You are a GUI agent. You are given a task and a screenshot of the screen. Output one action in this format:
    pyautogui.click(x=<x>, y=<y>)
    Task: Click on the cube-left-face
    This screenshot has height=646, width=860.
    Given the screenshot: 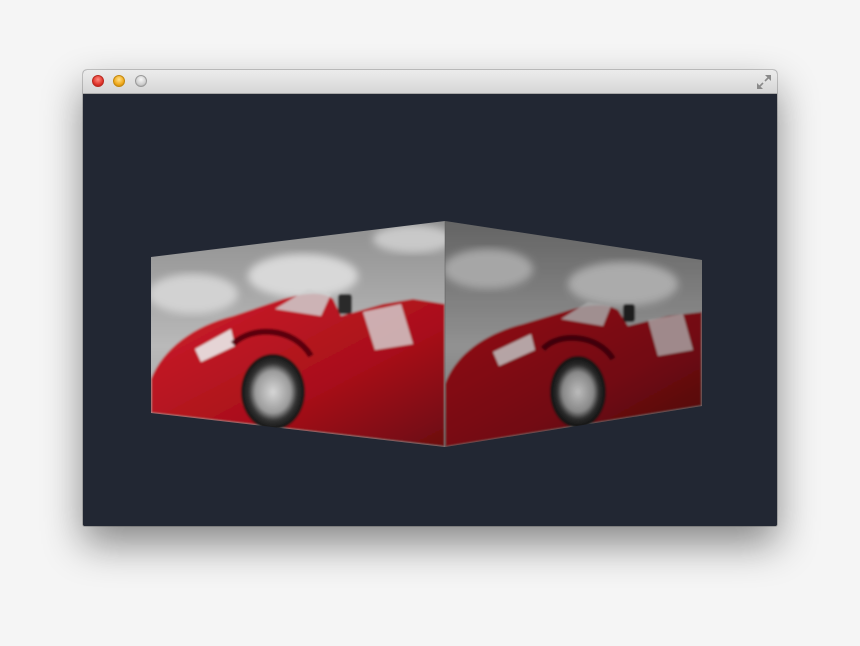 What is the action you would take?
    pyautogui.click(x=298, y=334)
    